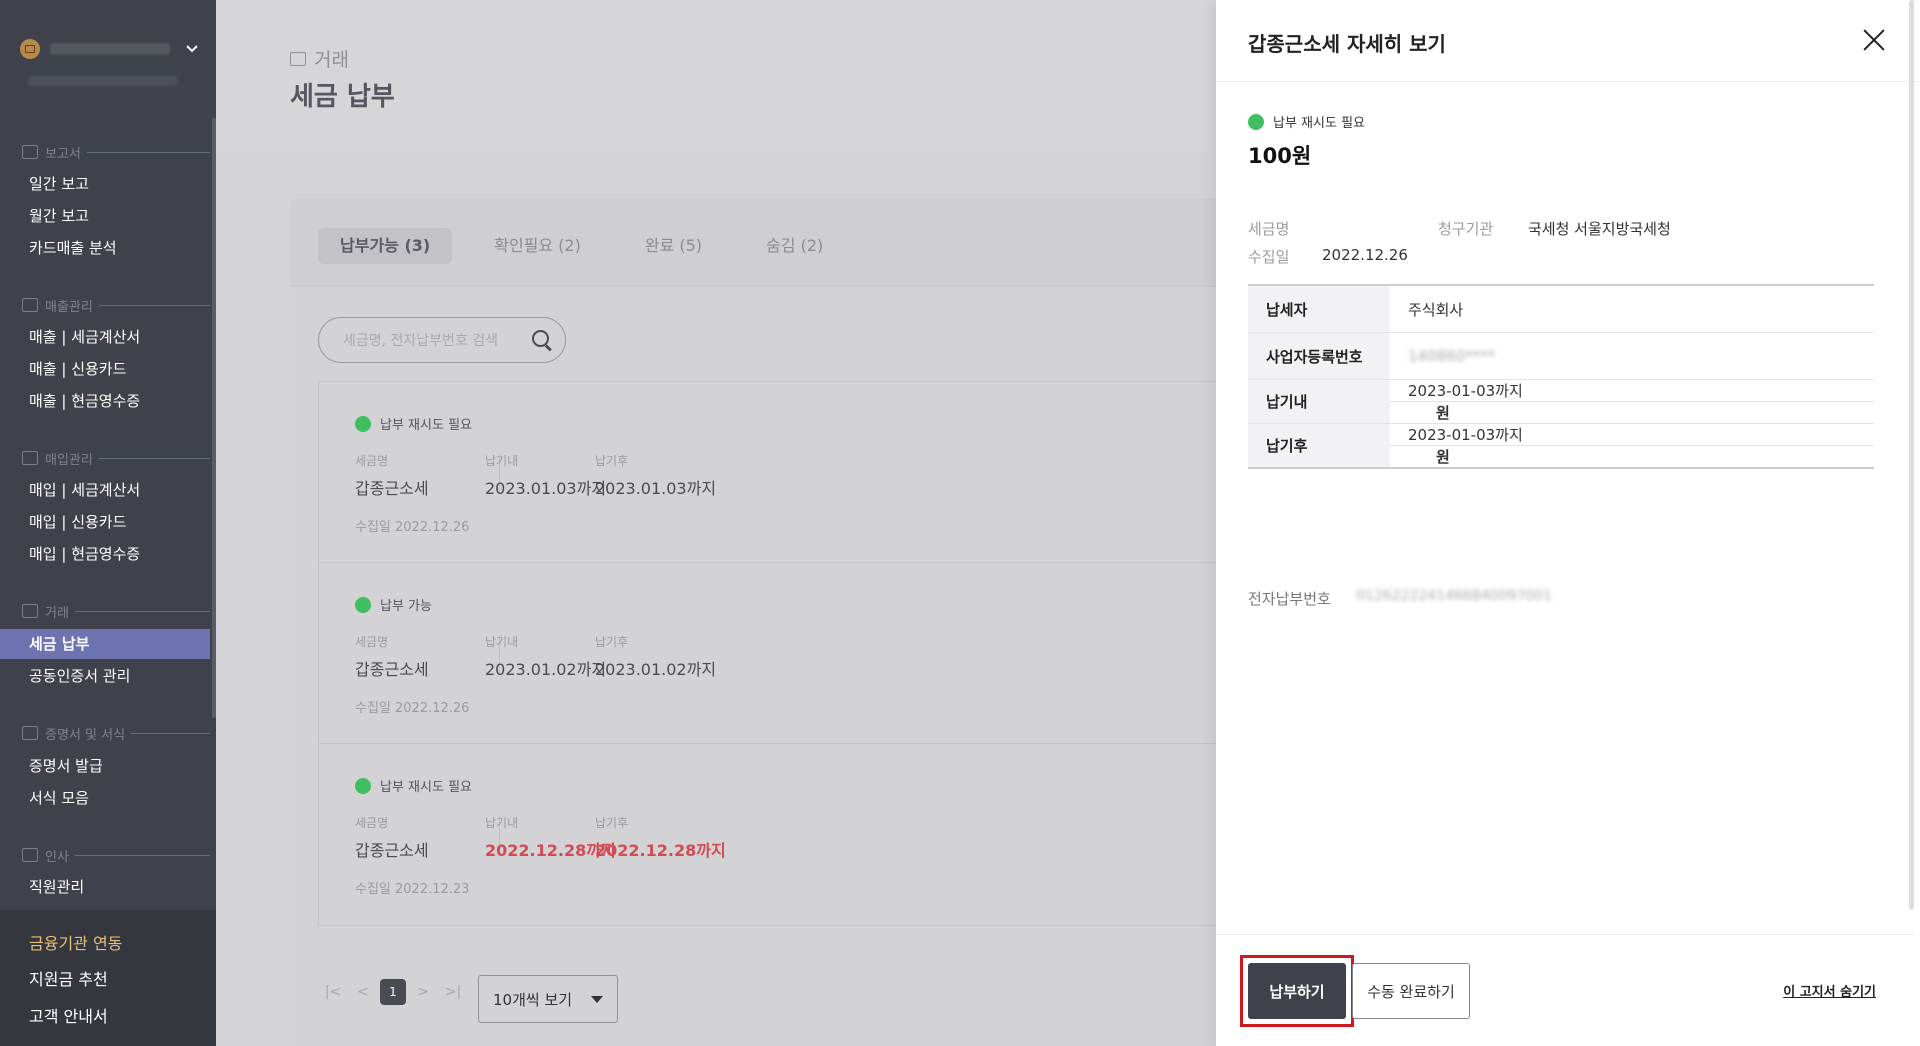  What do you see at coordinates (655, 656) in the screenshot?
I see `due-after-col: 납기후 2023.01.02까지` at bounding box center [655, 656].